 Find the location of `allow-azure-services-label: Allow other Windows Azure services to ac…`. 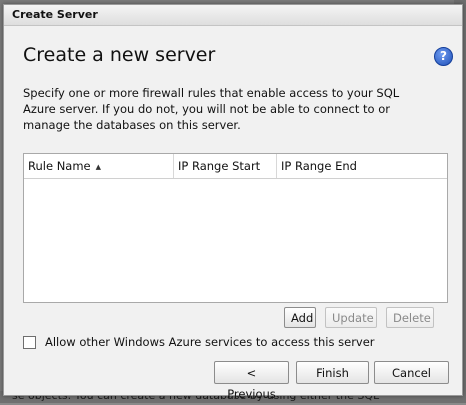

allow-azure-services-label: Allow other Windows Azure services to ac… is located at coordinates (210, 342).